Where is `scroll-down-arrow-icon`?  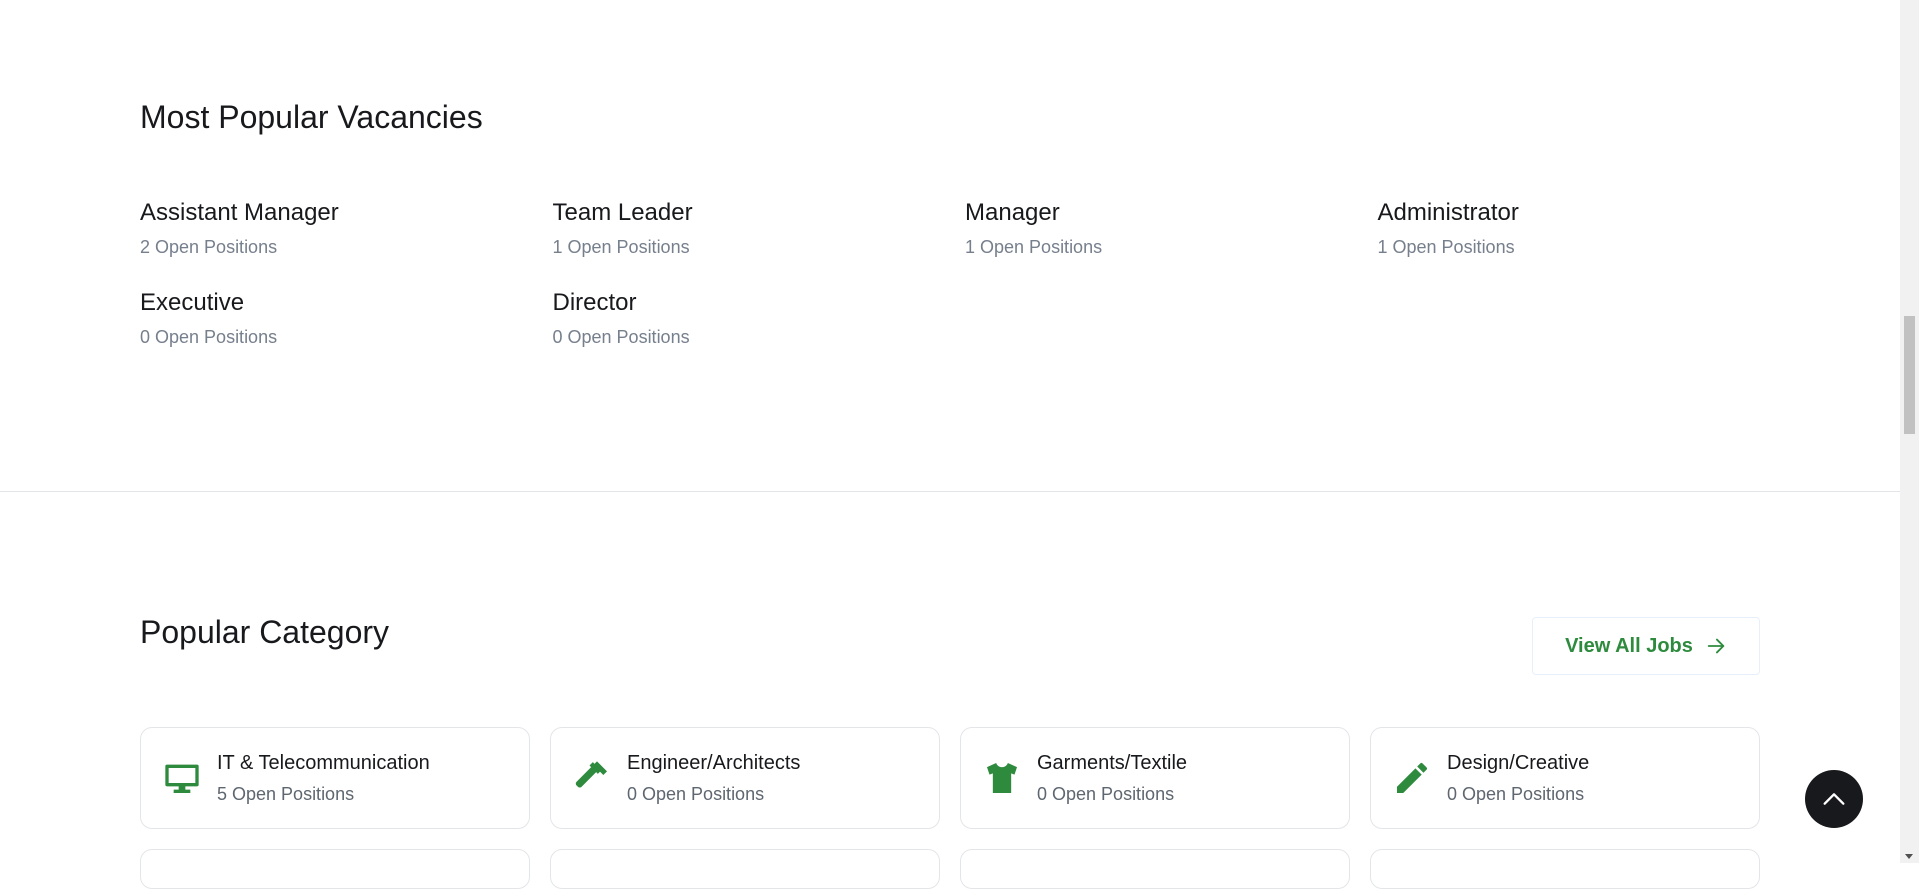 scroll-down-arrow-icon is located at coordinates (1909, 856).